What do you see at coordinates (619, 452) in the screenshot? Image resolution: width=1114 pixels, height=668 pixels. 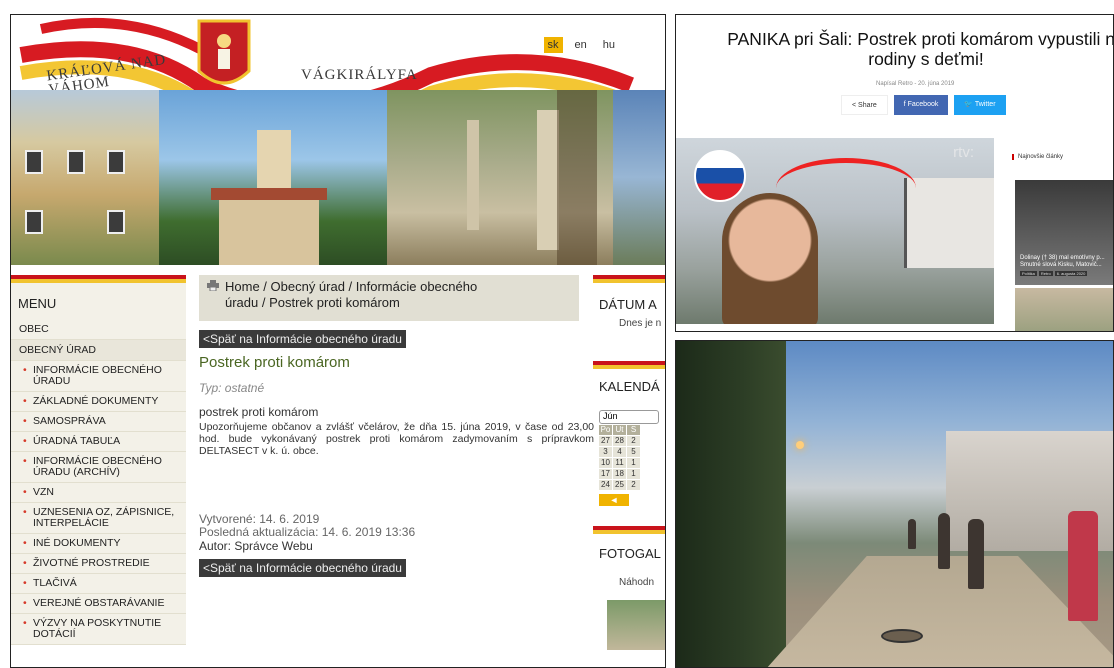 I see `calendar-day: 4` at bounding box center [619, 452].